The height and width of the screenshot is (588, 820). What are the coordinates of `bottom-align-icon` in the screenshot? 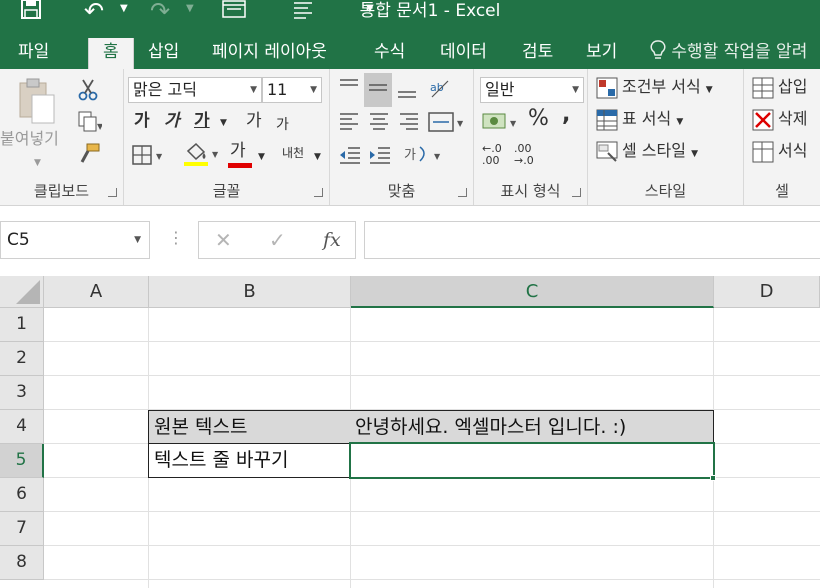 It's located at (407, 90).